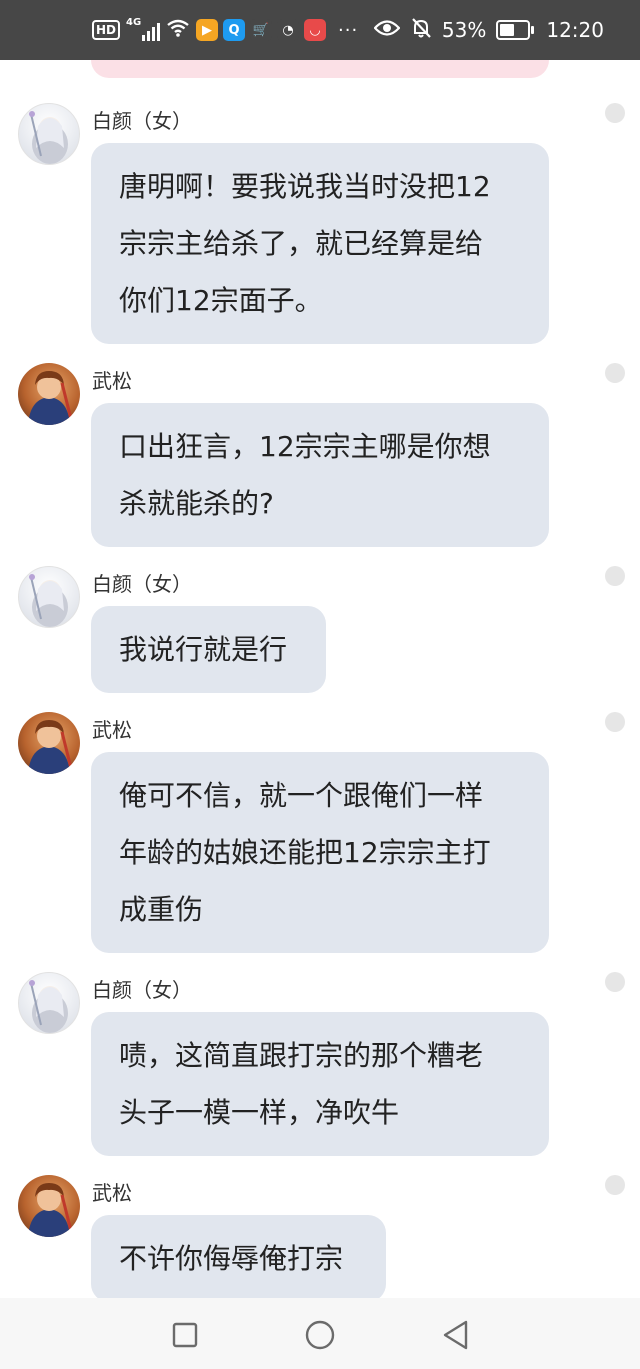 The height and width of the screenshot is (1369, 640). I want to click on square-icon, so click(185, 1335).